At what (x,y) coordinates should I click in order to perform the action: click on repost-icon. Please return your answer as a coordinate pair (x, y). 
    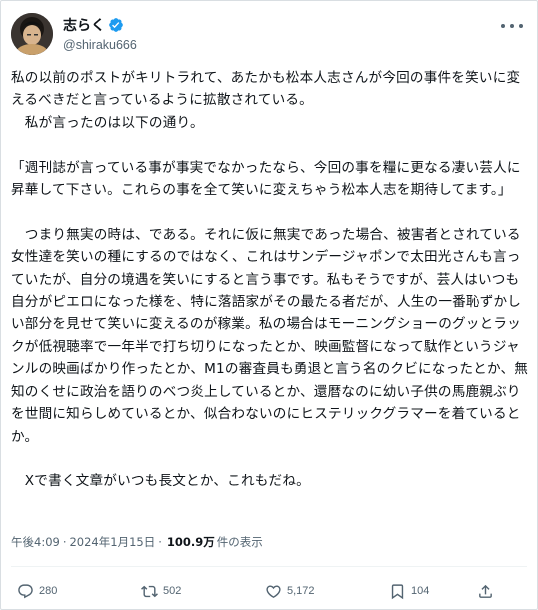
    Looking at the image, I should click on (149, 591).